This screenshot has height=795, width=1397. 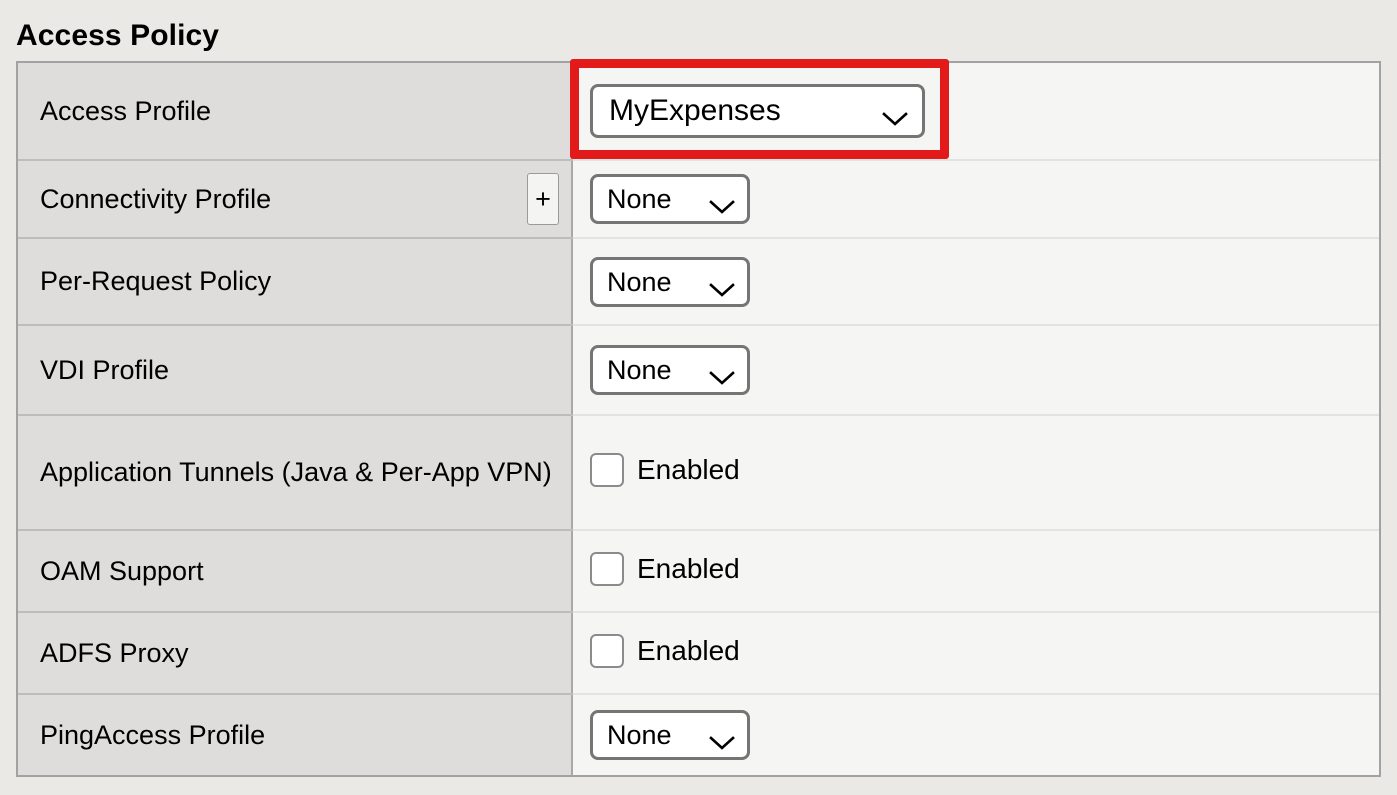 What do you see at coordinates (688, 469) in the screenshot?
I see `application-tunnels-checkbox-label: Enabled` at bounding box center [688, 469].